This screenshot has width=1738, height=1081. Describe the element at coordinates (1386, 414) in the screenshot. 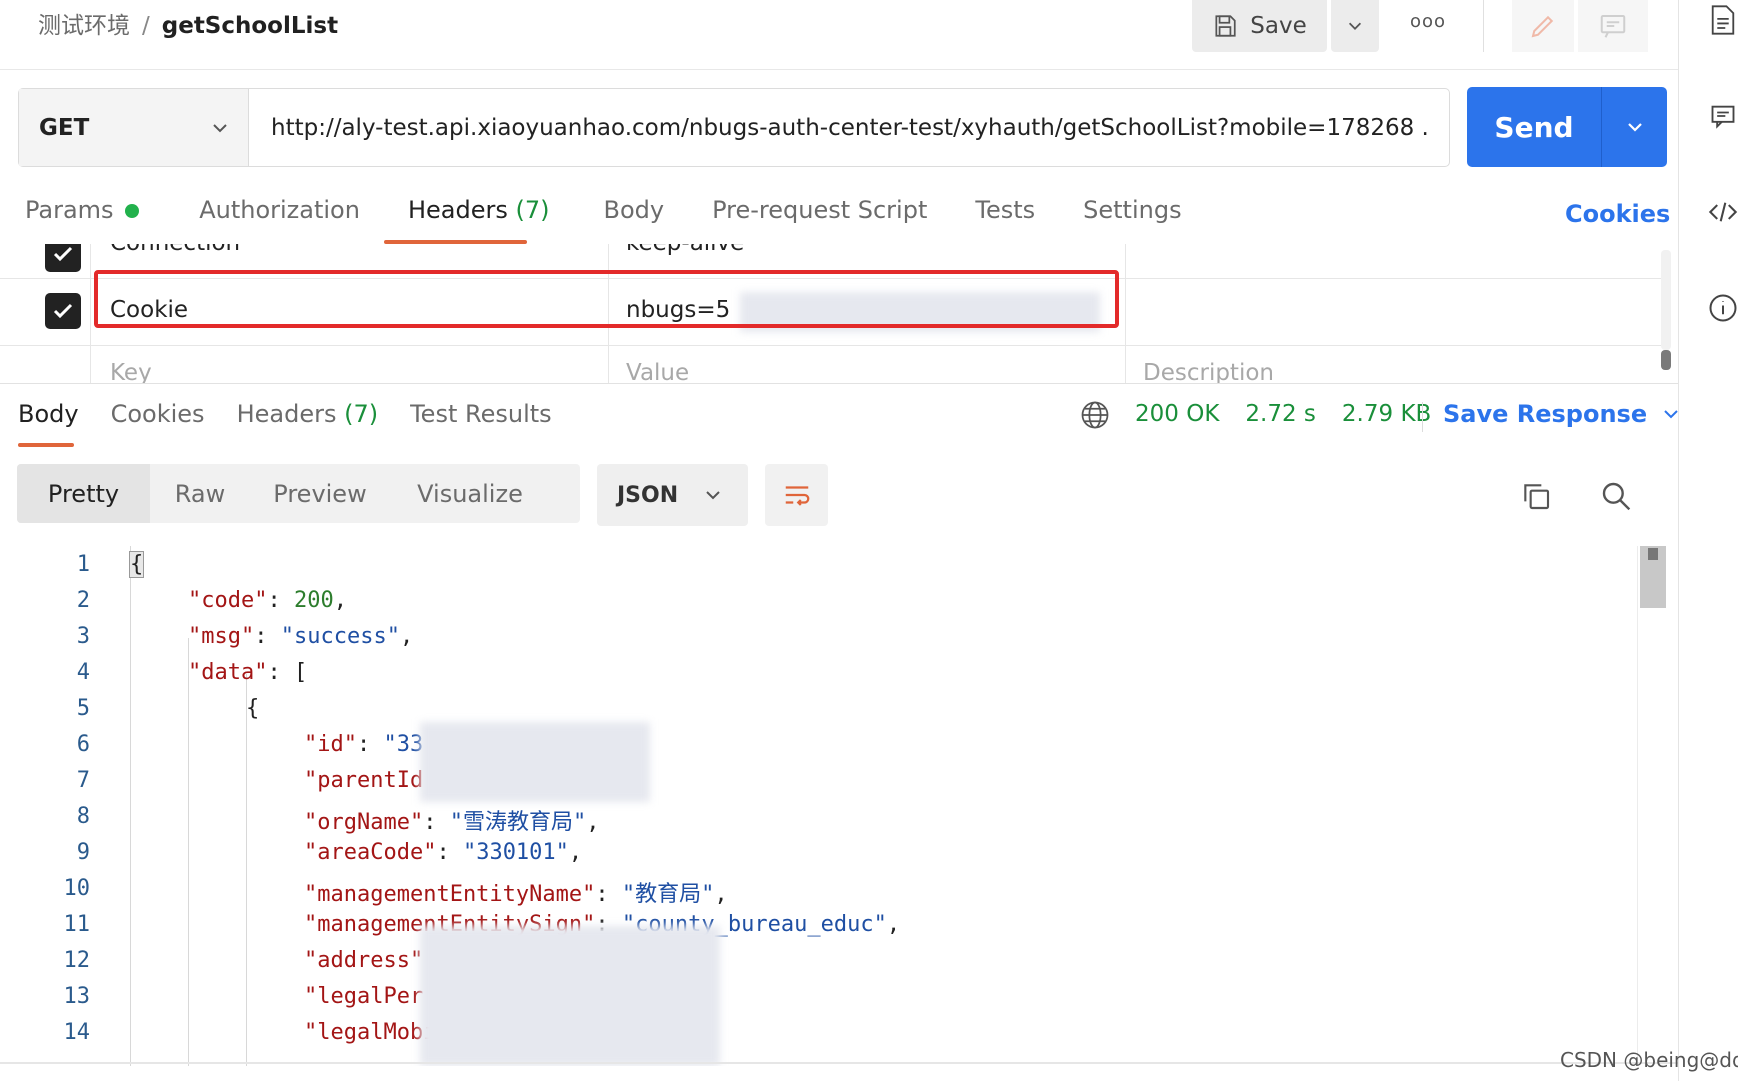

I see `response-size: 2.79 KB` at that location.